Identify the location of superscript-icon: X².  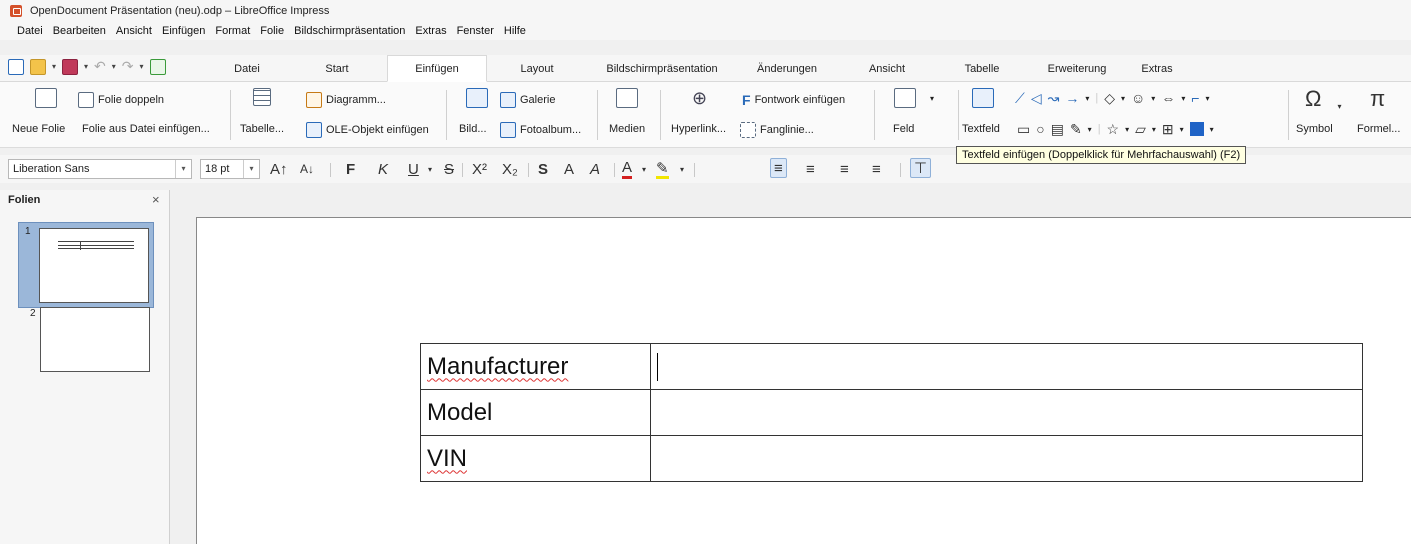
(479, 169).